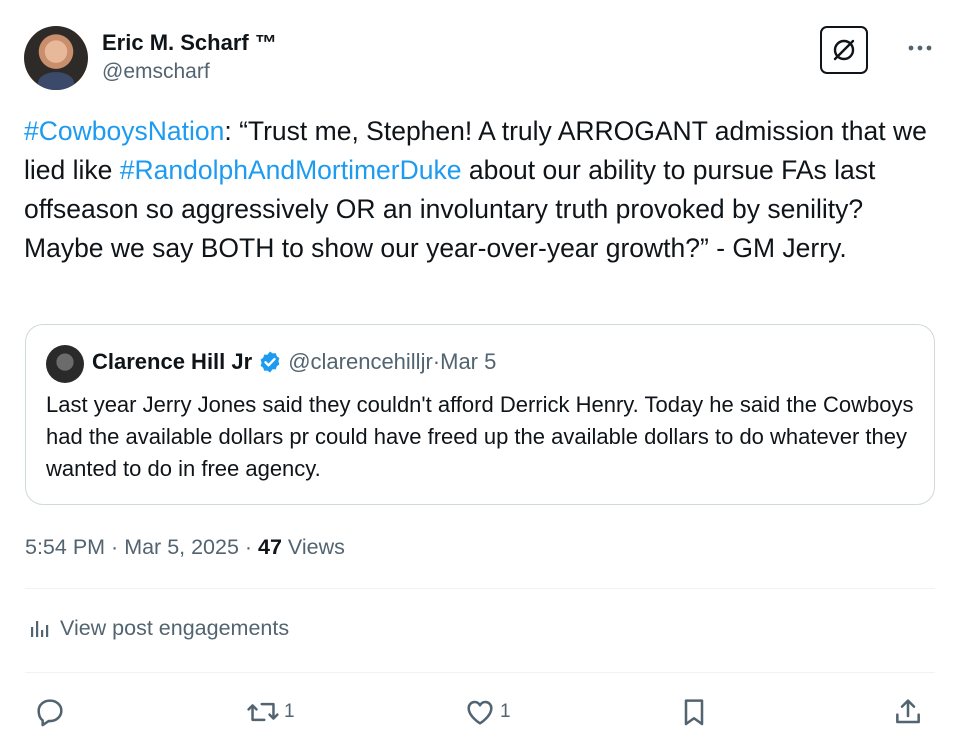 This screenshot has height=754, width=960. I want to click on post-header: Eric M. Scharf ™ @emscharf, so click(480, 59).